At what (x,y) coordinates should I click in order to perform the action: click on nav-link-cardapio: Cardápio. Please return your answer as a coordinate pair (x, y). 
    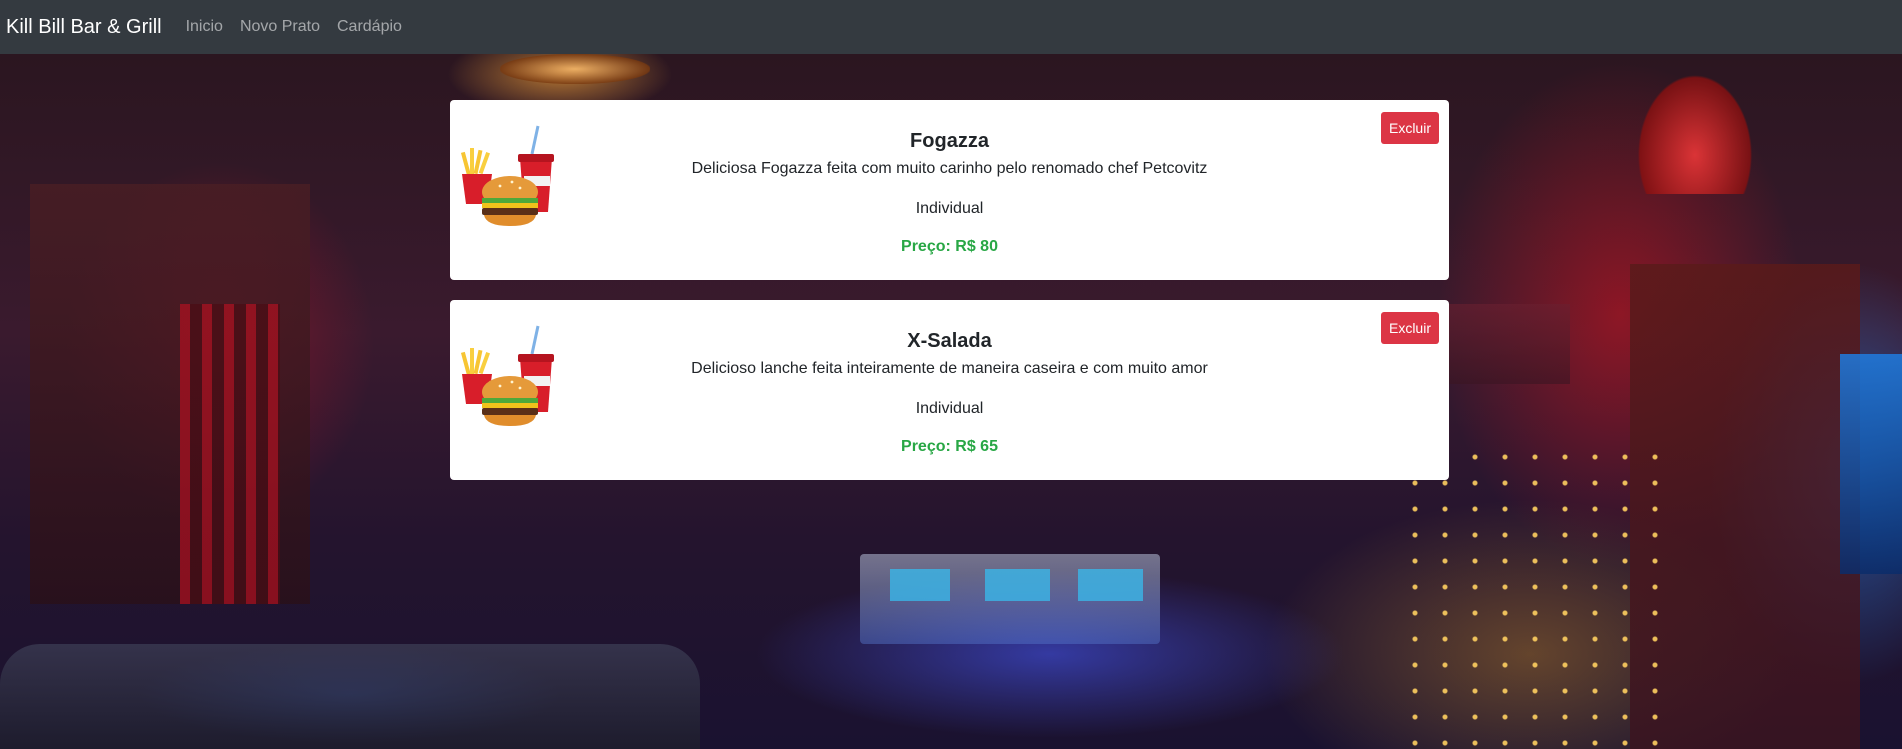
    Looking at the image, I should click on (369, 27).